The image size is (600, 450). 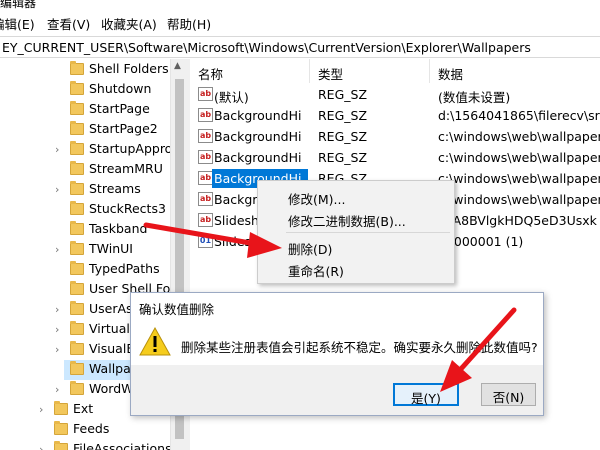 I want to click on window-title: 编辑器, so click(x=18, y=5).